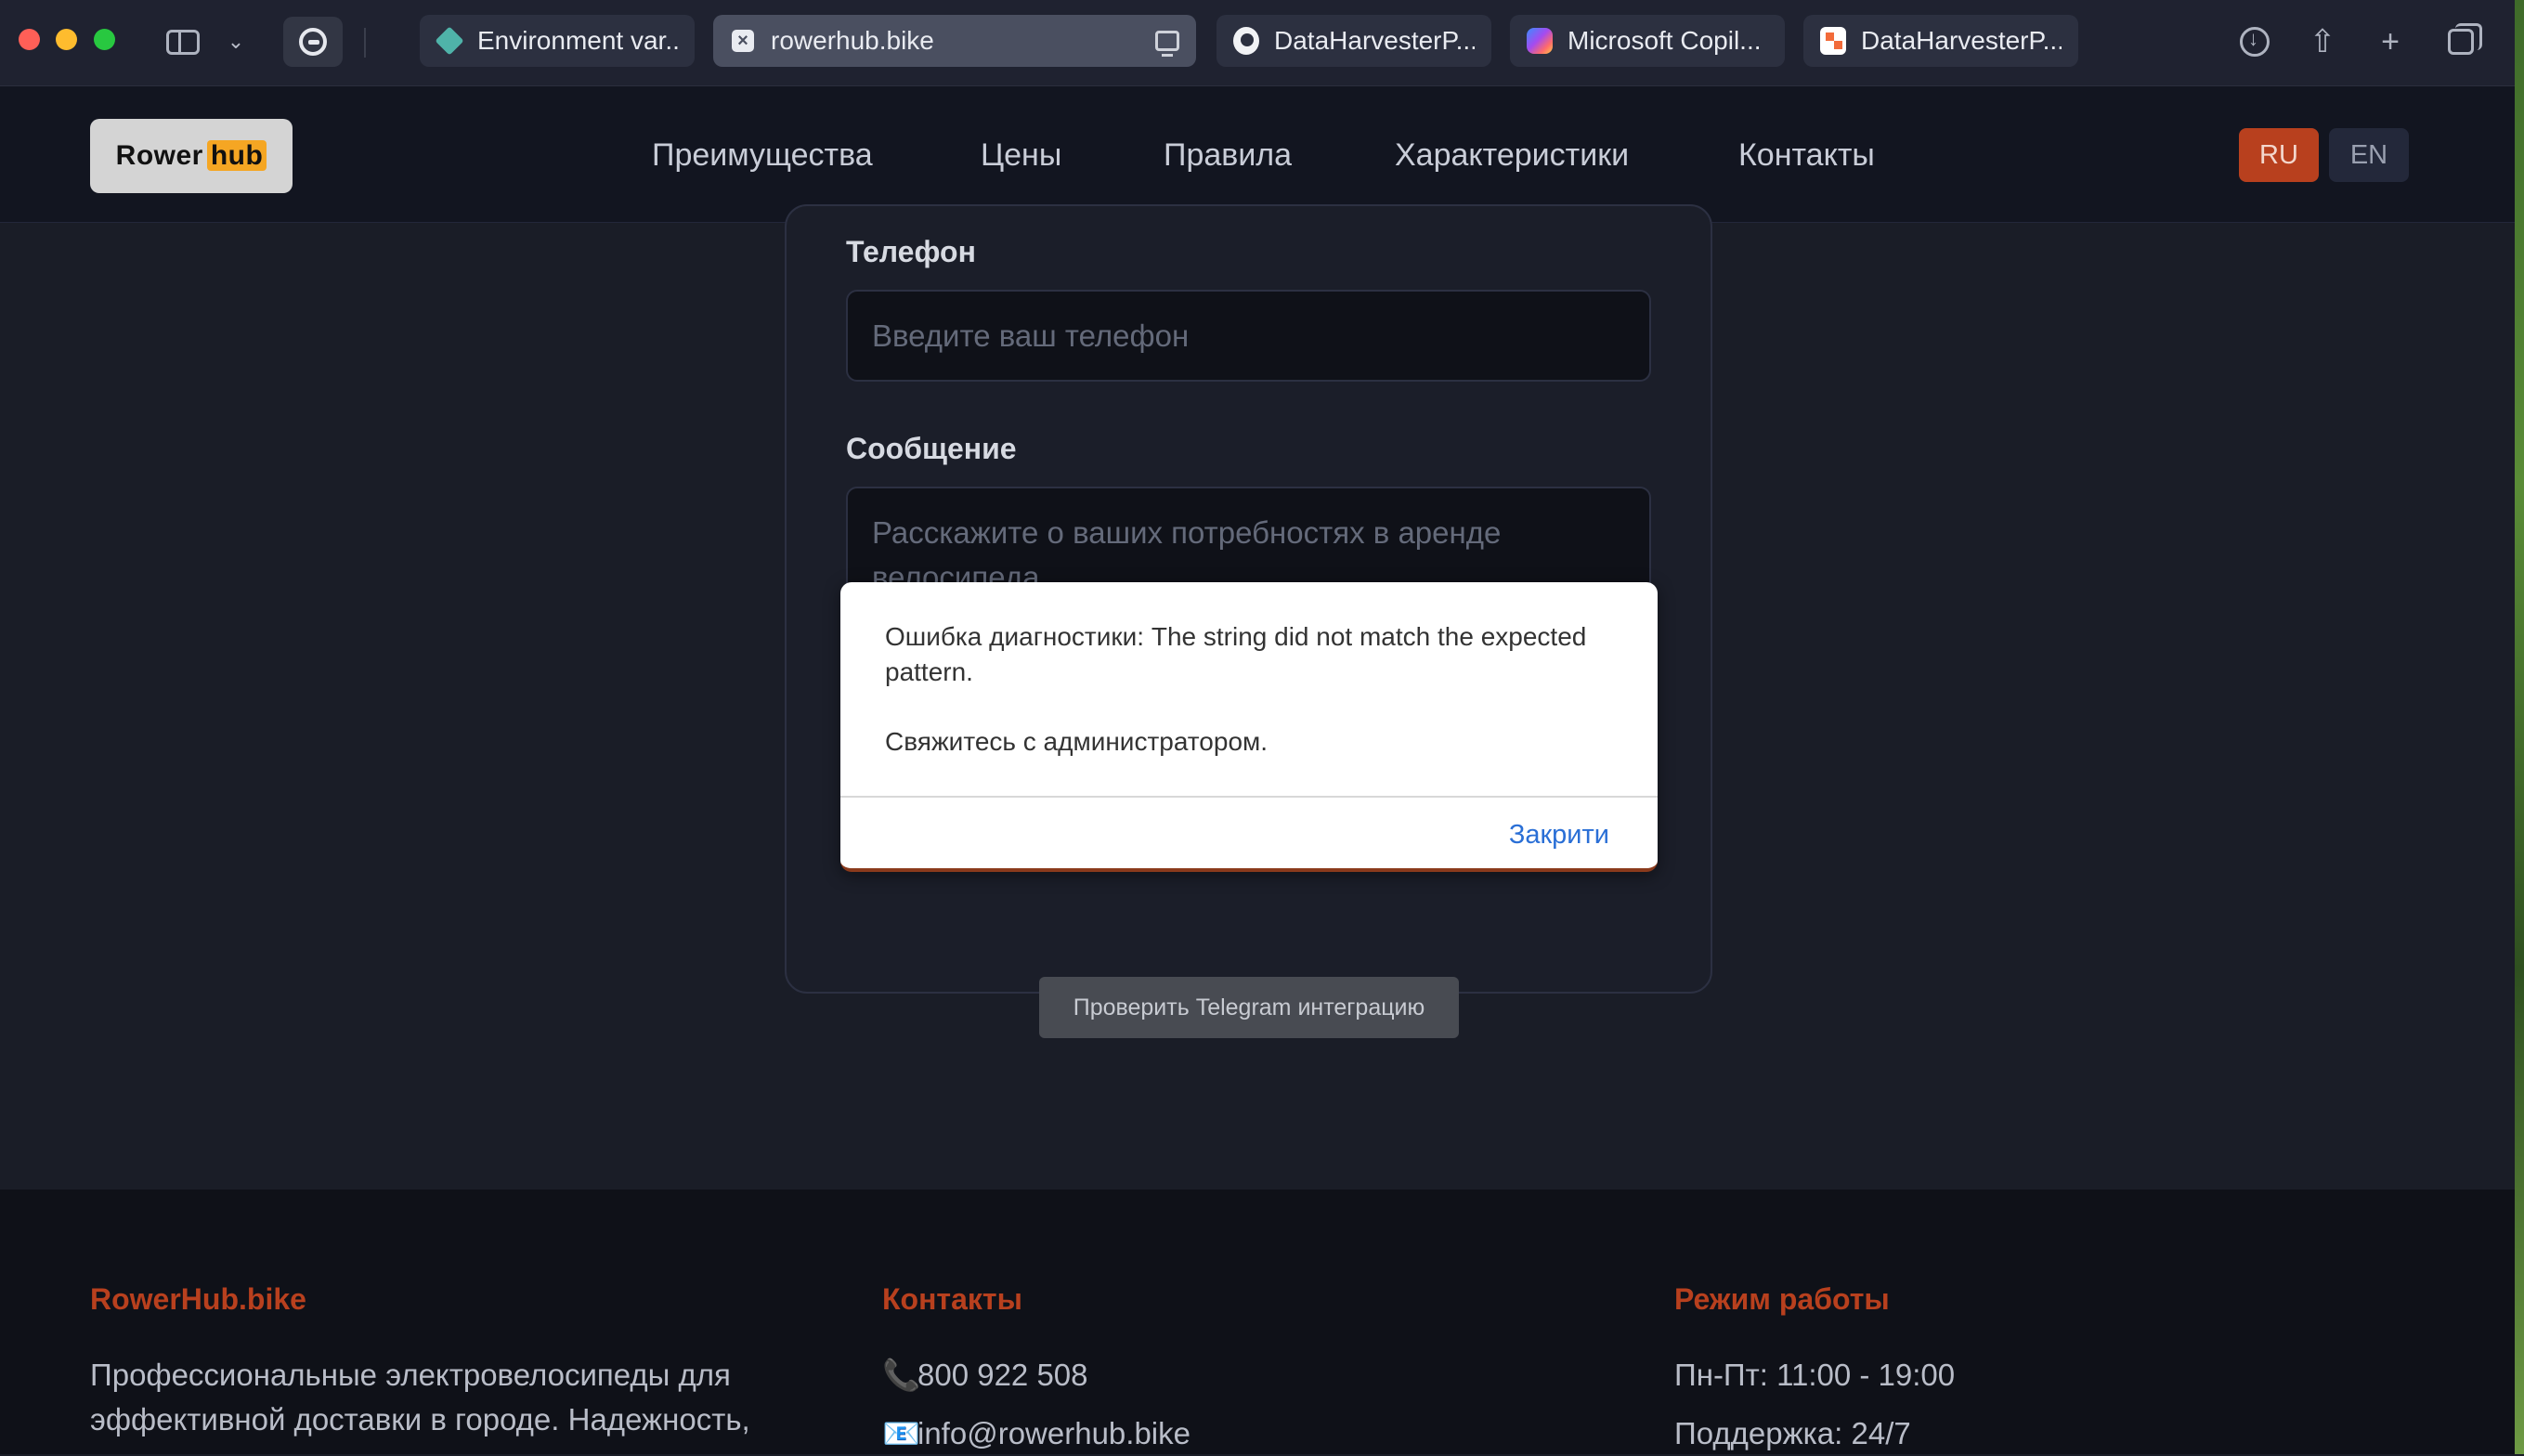  What do you see at coordinates (1782, 1299) in the screenshot?
I see `footer-hours-title: Режим работы` at bounding box center [1782, 1299].